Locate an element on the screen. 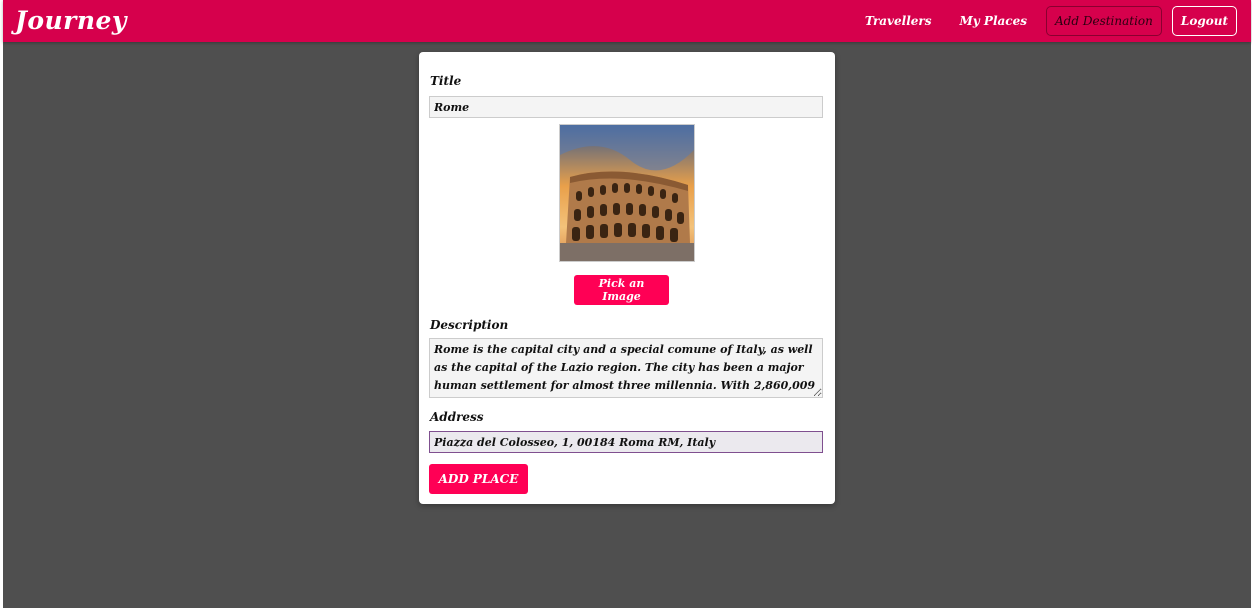  colosseum-image is located at coordinates (627, 193).